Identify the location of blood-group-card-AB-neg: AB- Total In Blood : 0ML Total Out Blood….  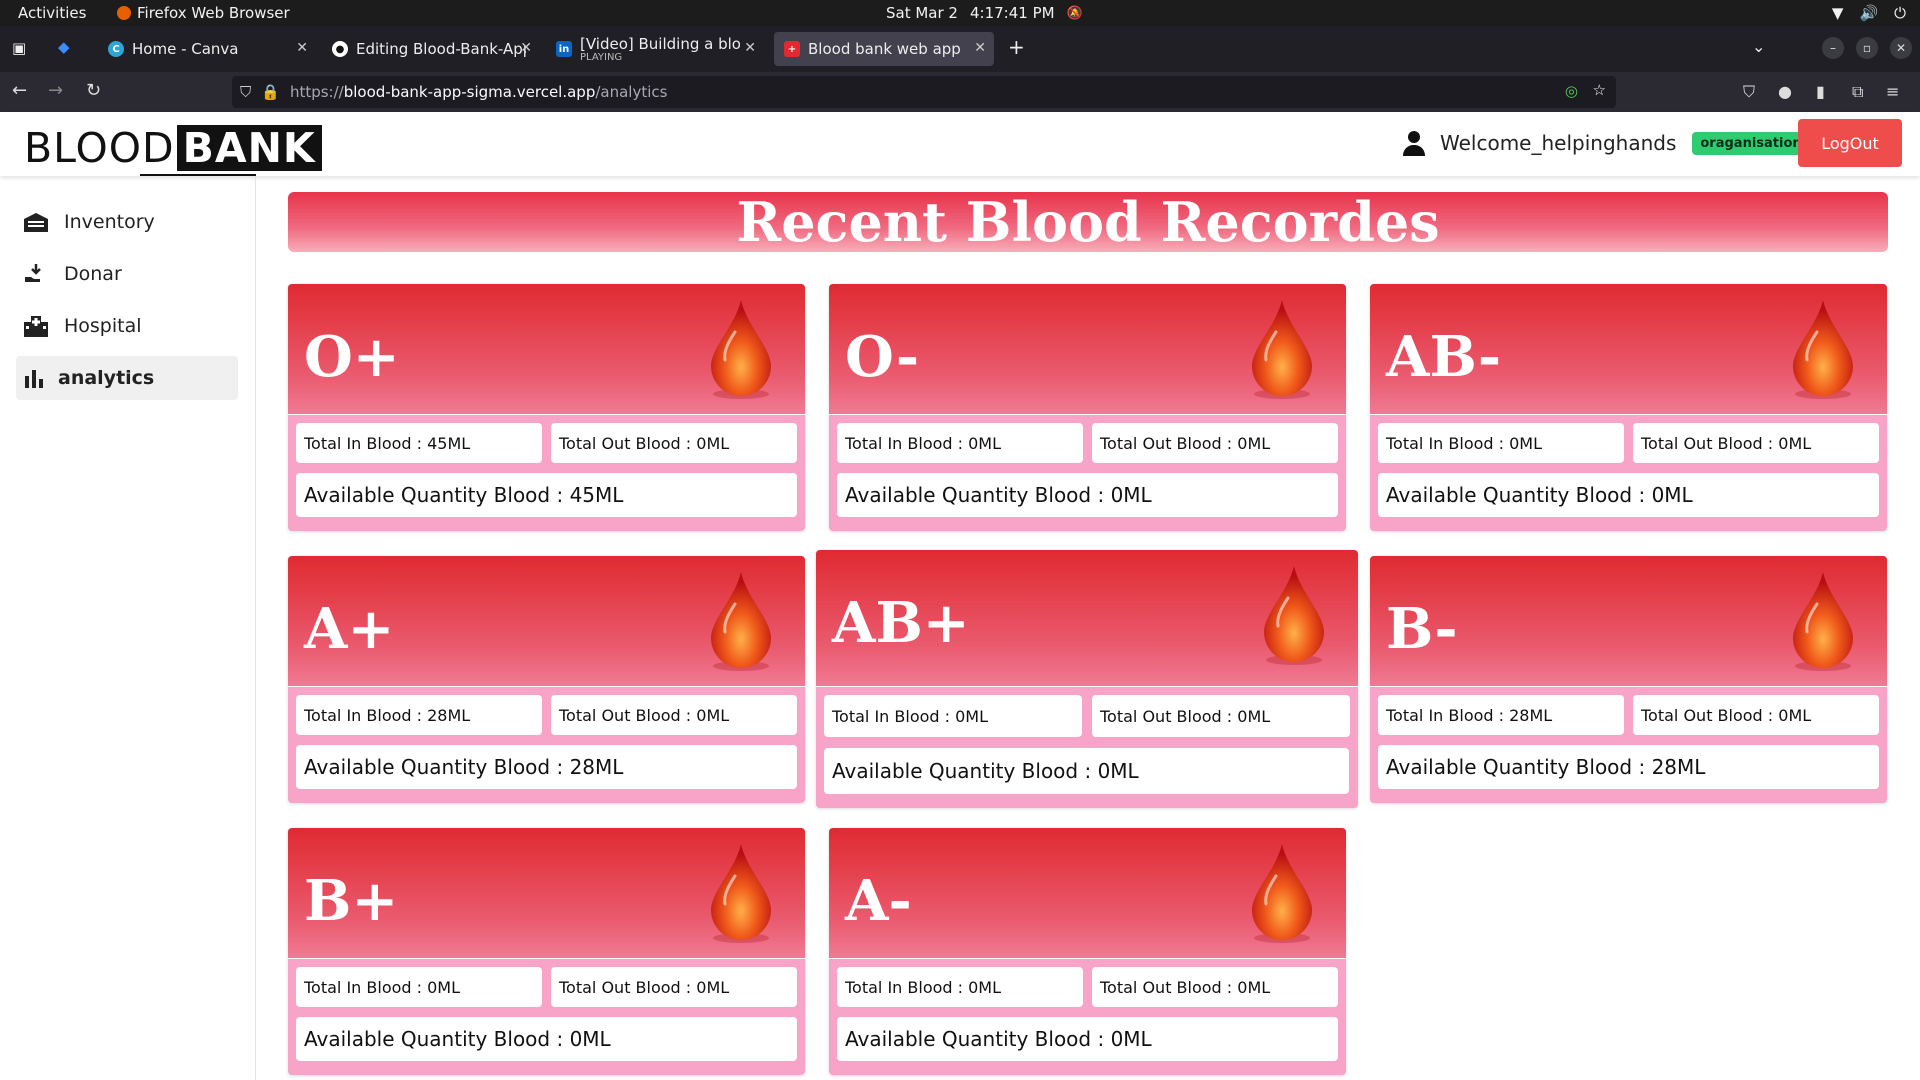
(1628, 407).